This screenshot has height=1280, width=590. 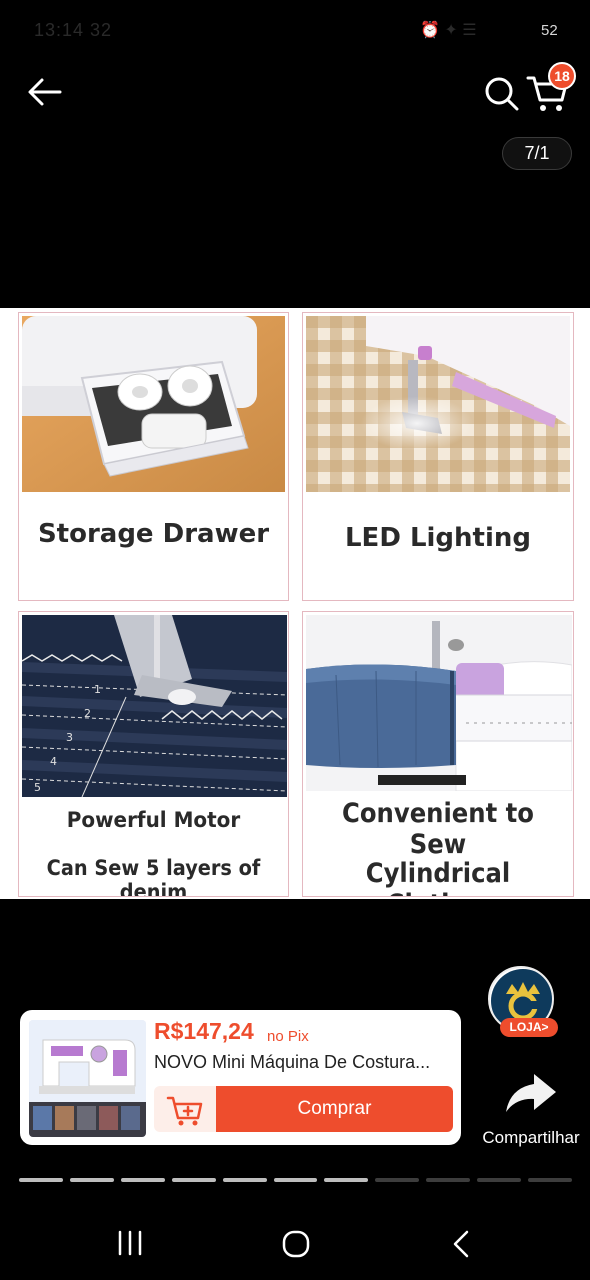 What do you see at coordinates (438, 829) in the screenshot?
I see `convenient-to-sew-caption: Convenient to Sew` at bounding box center [438, 829].